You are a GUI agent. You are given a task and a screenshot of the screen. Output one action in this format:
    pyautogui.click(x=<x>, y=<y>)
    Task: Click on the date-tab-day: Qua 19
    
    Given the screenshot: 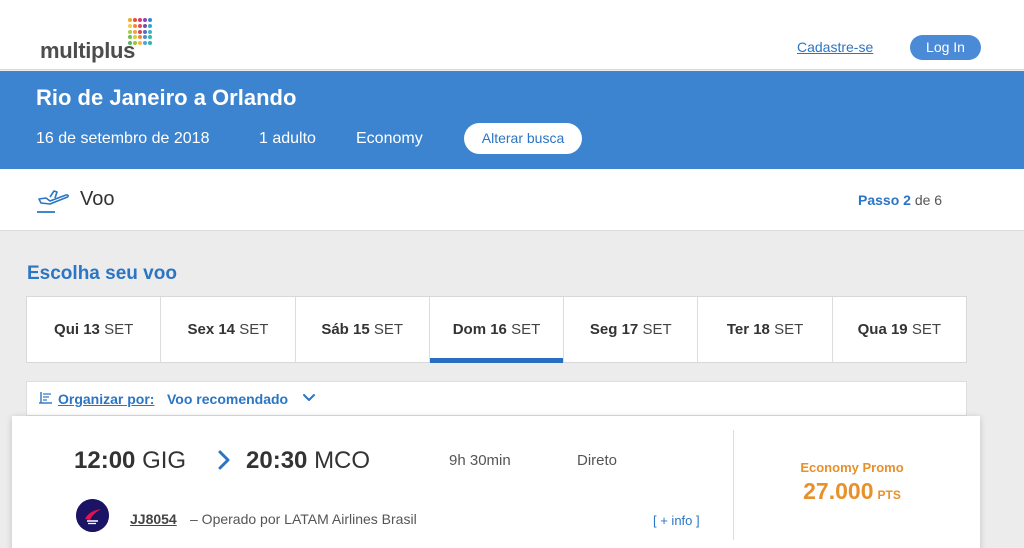 What is the action you would take?
    pyautogui.click(x=882, y=329)
    